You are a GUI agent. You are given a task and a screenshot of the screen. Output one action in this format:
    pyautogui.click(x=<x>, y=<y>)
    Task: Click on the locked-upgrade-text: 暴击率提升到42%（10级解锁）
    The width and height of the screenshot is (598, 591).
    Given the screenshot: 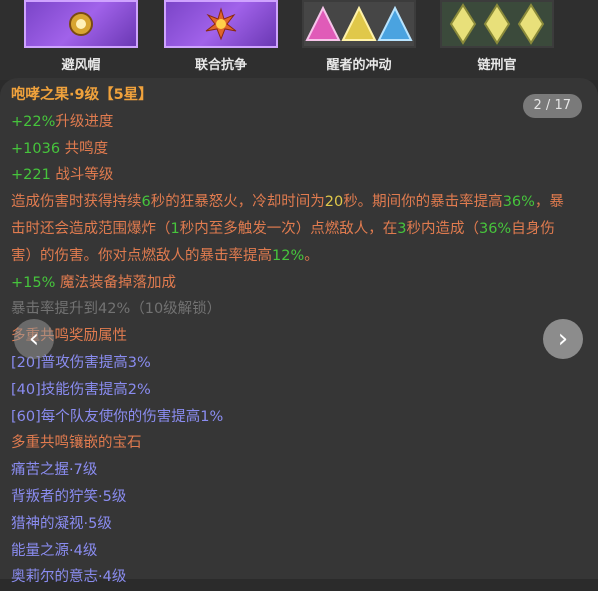 What is the action you would take?
    pyautogui.click(x=116, y=309)
    